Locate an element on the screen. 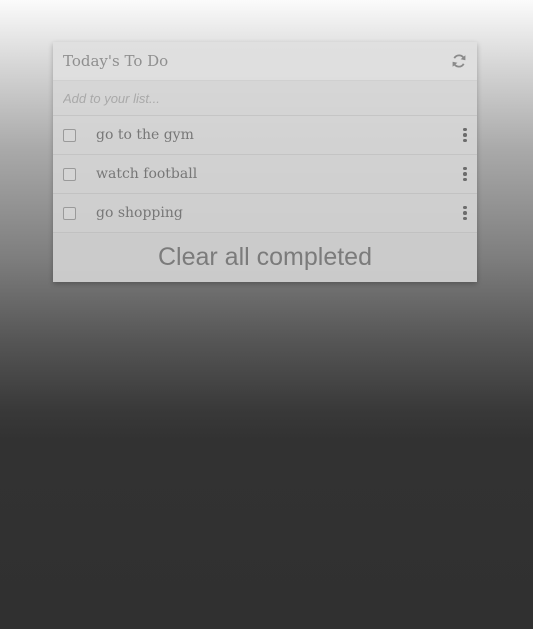 This screenshot has width=533, height=629. todo-label: go to the gym is located at coordinates (145, 135).